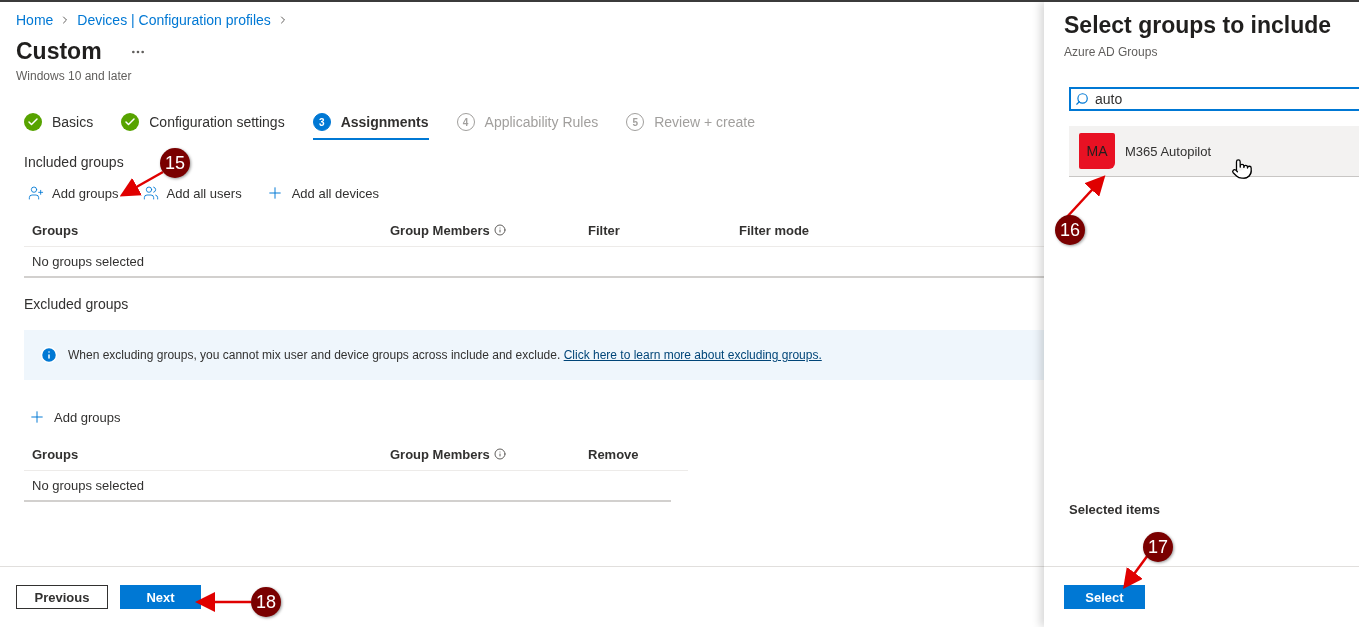 Image resolution: width=1359 pixels, height=627 pixels. I want to click on group-name: M365 Autopilot, so click(1168, 151).